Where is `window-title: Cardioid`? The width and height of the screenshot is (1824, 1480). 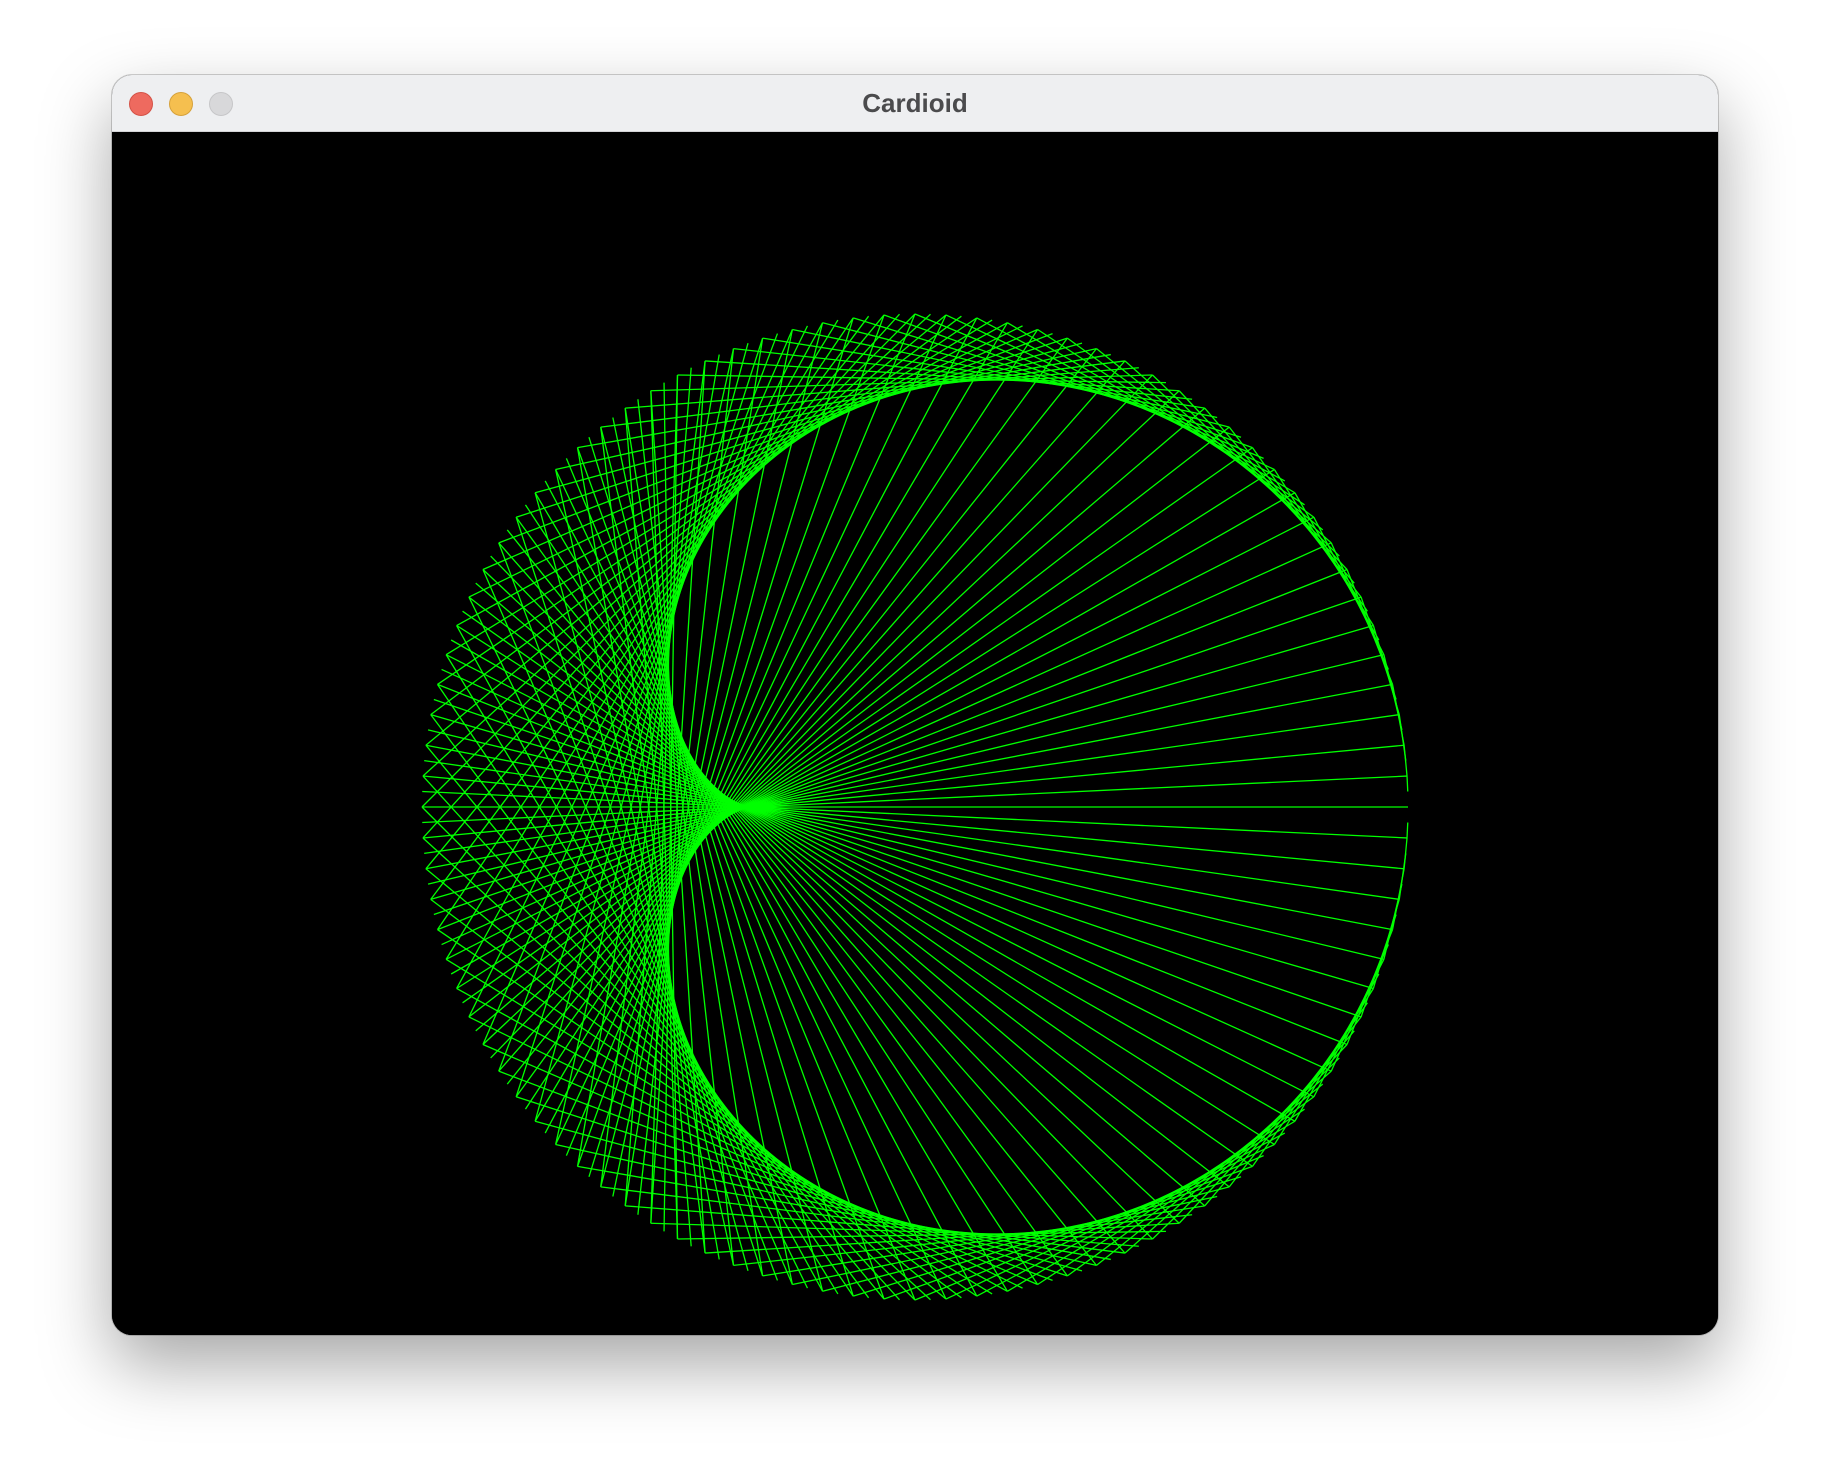 window-title: Cardioid is located at coordinates (915, 103).